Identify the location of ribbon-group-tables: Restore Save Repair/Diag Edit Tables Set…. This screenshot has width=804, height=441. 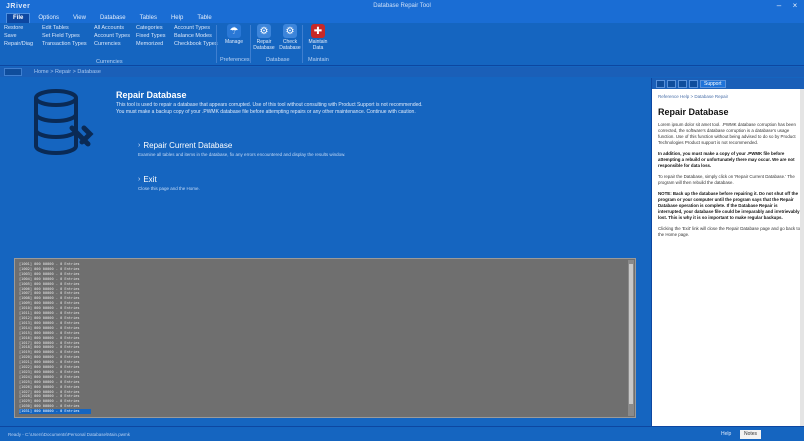
(111, 45).